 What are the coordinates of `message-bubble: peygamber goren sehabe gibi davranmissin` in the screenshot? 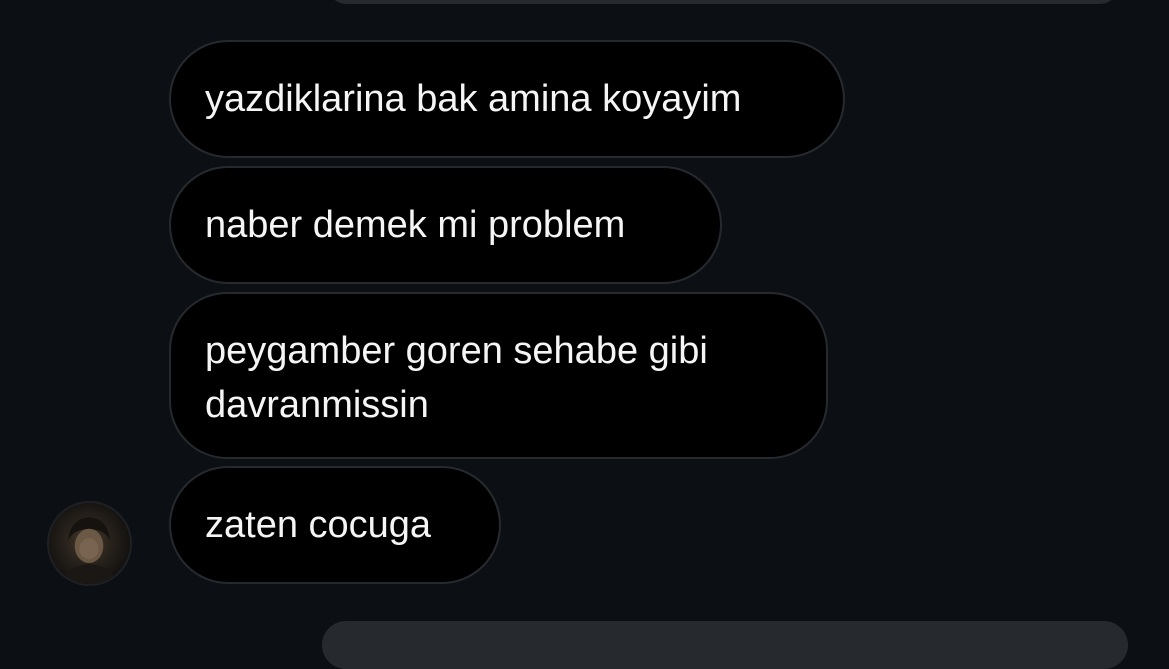 It's located at (498, 375).